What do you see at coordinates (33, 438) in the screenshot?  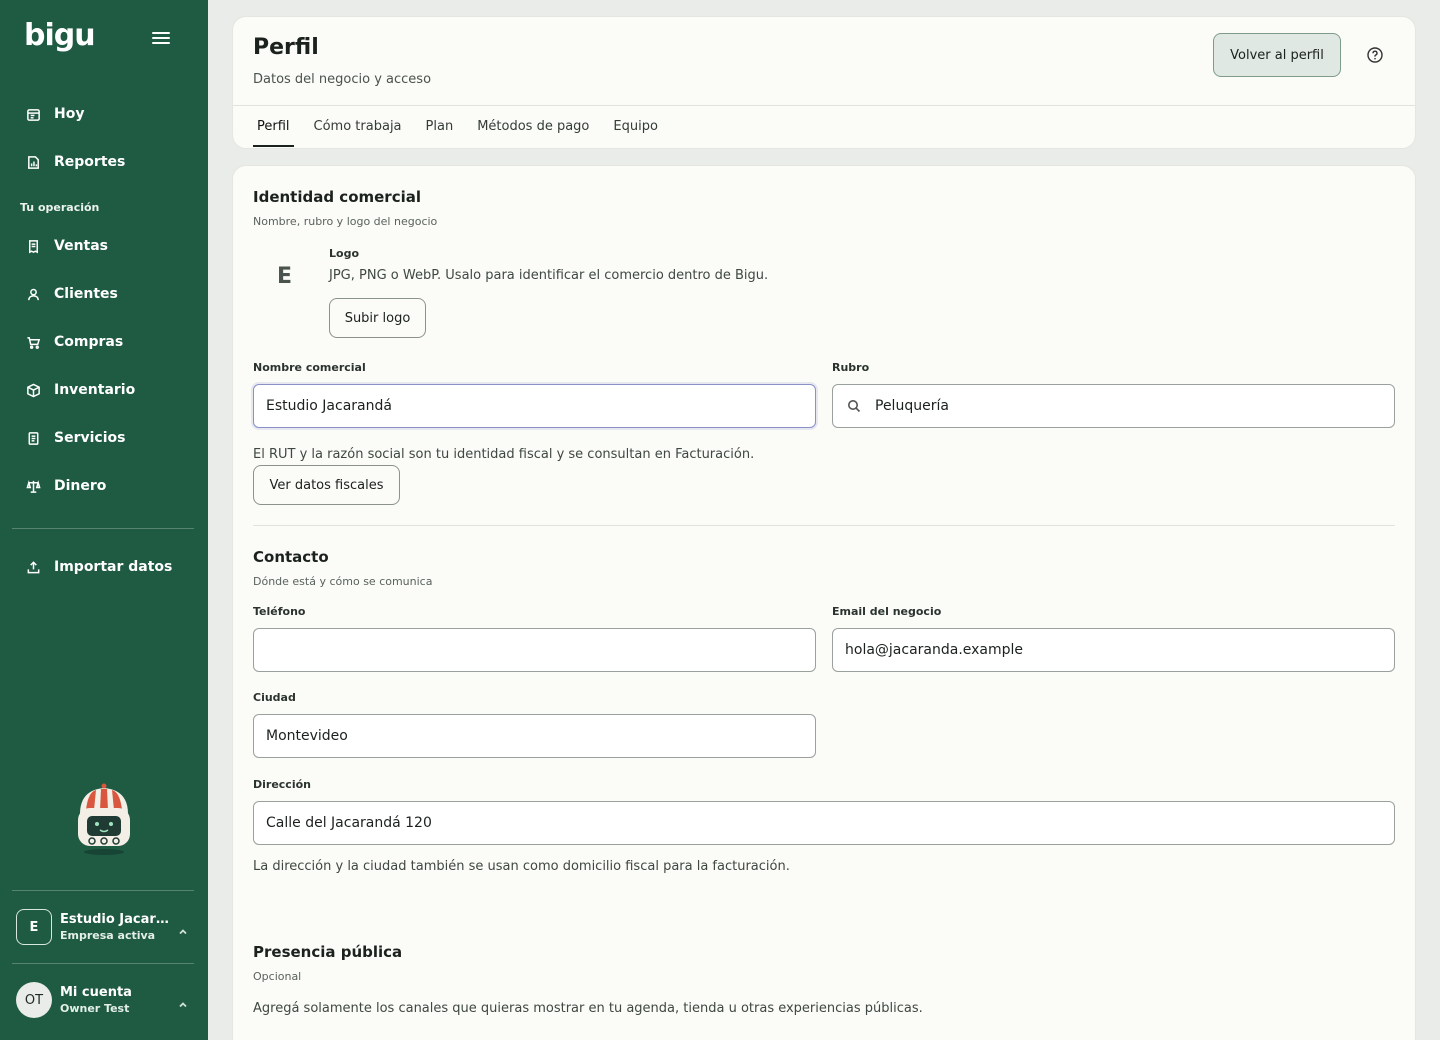 I see `document-icon` at bounding box center [33, 438].